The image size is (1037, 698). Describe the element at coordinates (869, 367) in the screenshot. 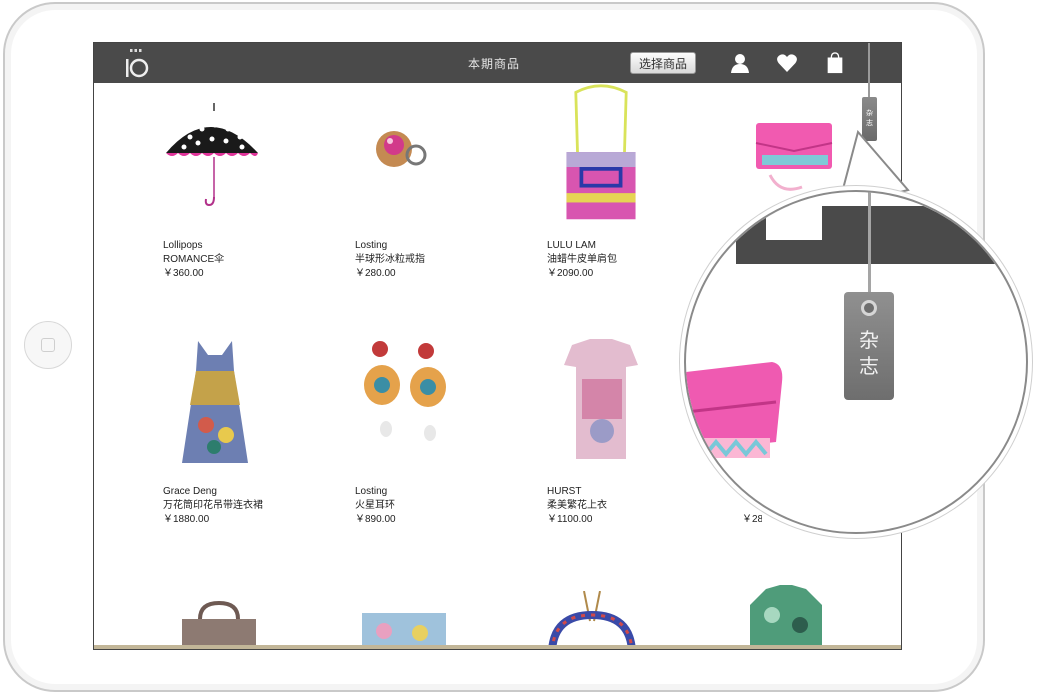

I see `big-tag-char-2: 志` at that location.